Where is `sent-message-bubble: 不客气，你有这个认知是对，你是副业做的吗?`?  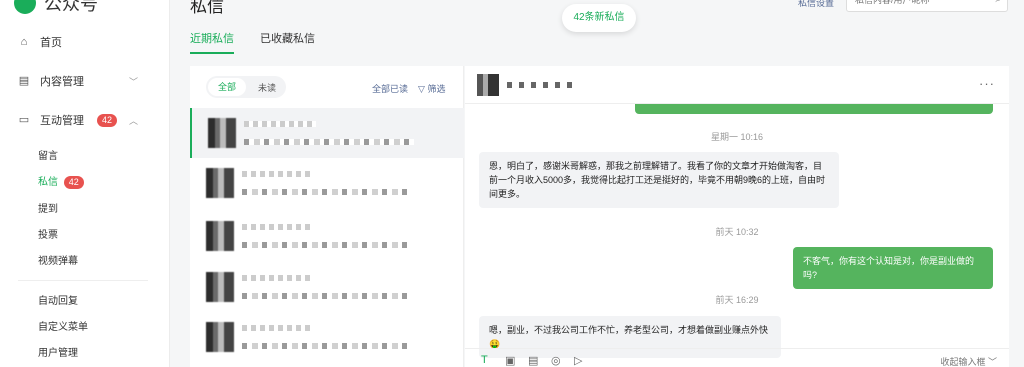
sent-message-bubble: 不客气，你有这个认知是对，你是副业做的吗? is located at coordinates (893, 268).